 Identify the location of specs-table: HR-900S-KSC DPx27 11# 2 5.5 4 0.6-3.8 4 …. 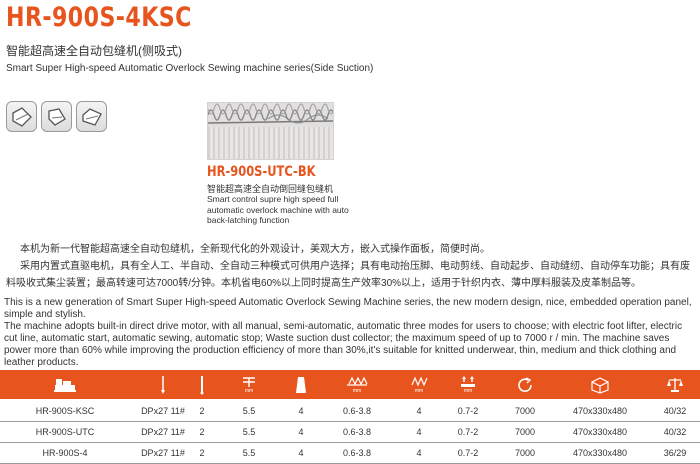
(350, 432).